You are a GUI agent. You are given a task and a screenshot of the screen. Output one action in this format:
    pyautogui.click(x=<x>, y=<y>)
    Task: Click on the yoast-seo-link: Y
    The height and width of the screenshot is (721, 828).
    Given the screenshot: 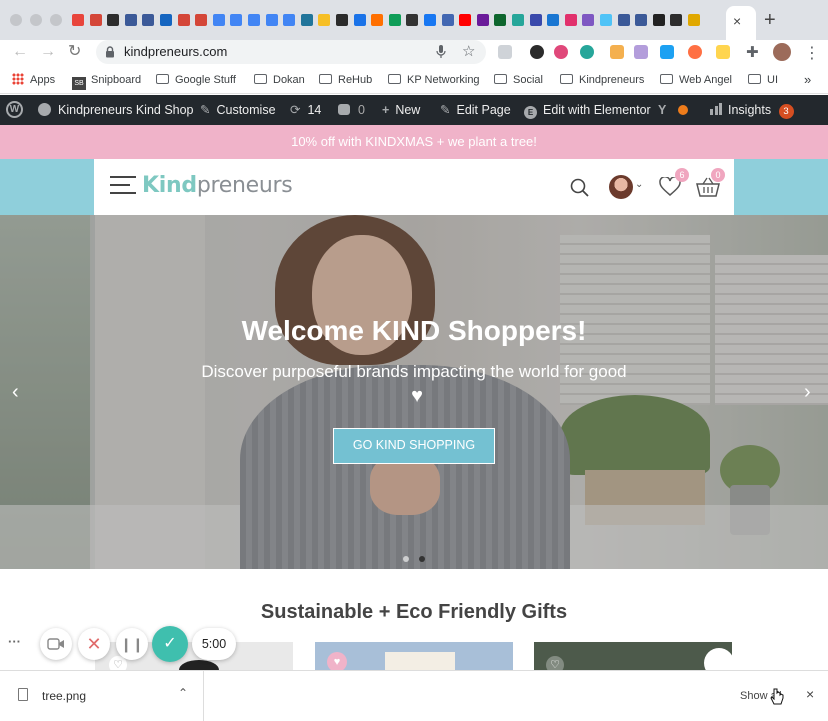 What is the action you would take?
    pyautogui.click(x=673, y=110)
    